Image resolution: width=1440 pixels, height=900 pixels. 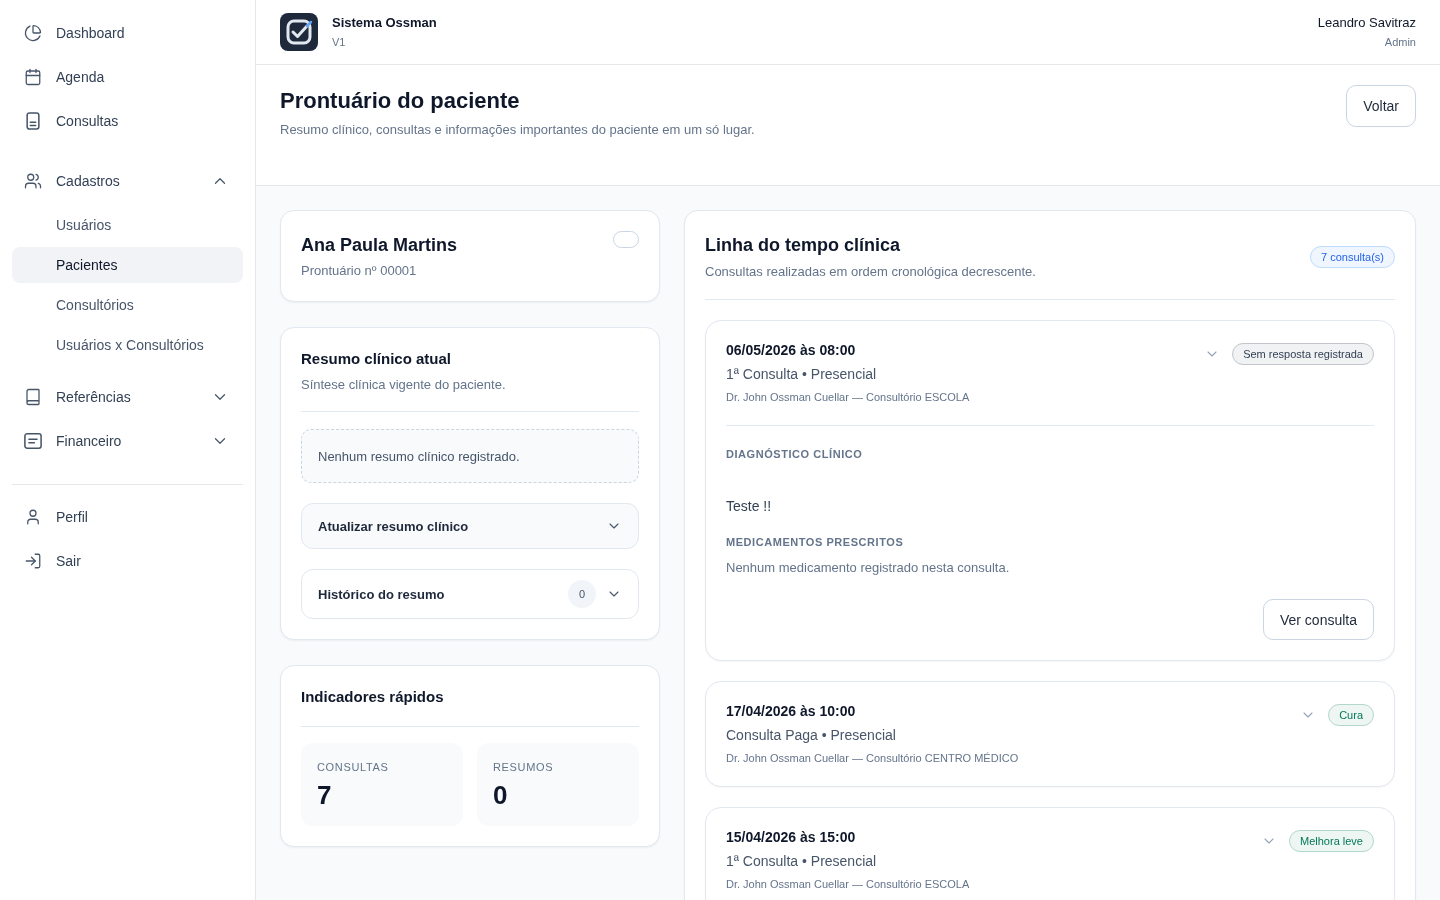 I want to click on timeline-subtitle: Consultas realizadas em ordem cronológica decrescente., so click(x=870, y=272).